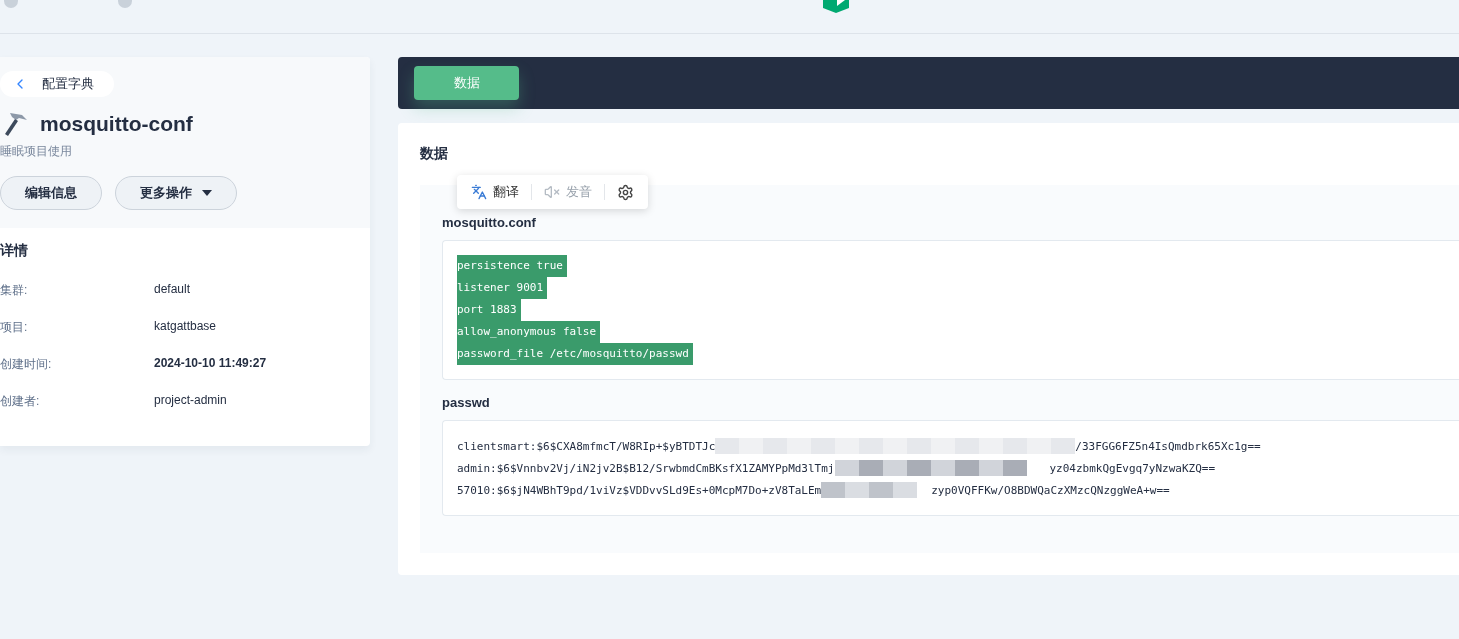 This screenshot has width=1459, height=639. Describe the element at coordinates (586, 446) in the screenshot. I see `code-line: clientsmart:$6$CXA8mfmcT/W8RIp+$yBTDTJc` at that location.